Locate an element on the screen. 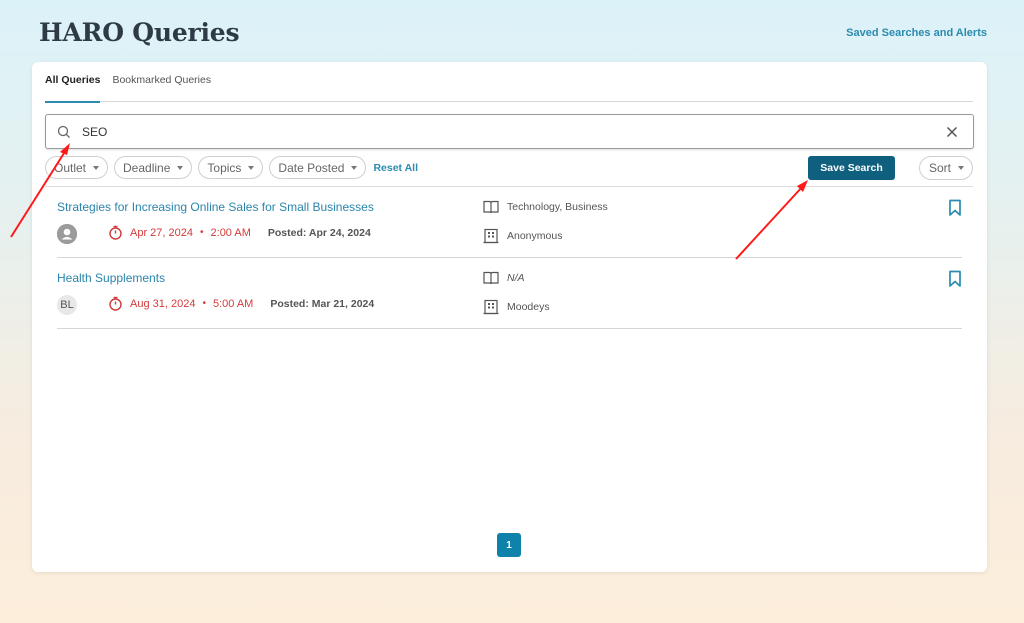 This screenshot has height=623, width=1024. topics: N/A is located at coordinates (504, 278).